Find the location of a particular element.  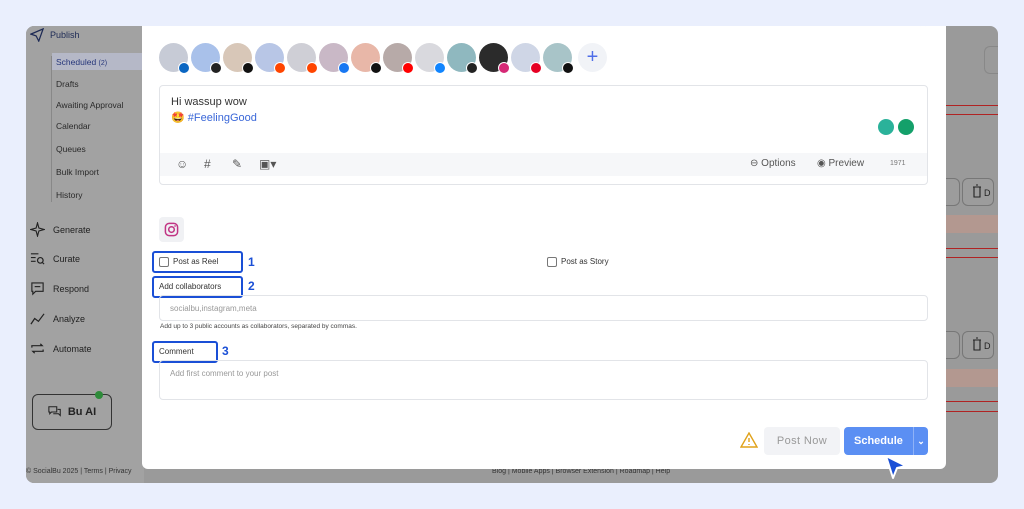

mouse-cursor-icon is located at coordinates (896, 467).